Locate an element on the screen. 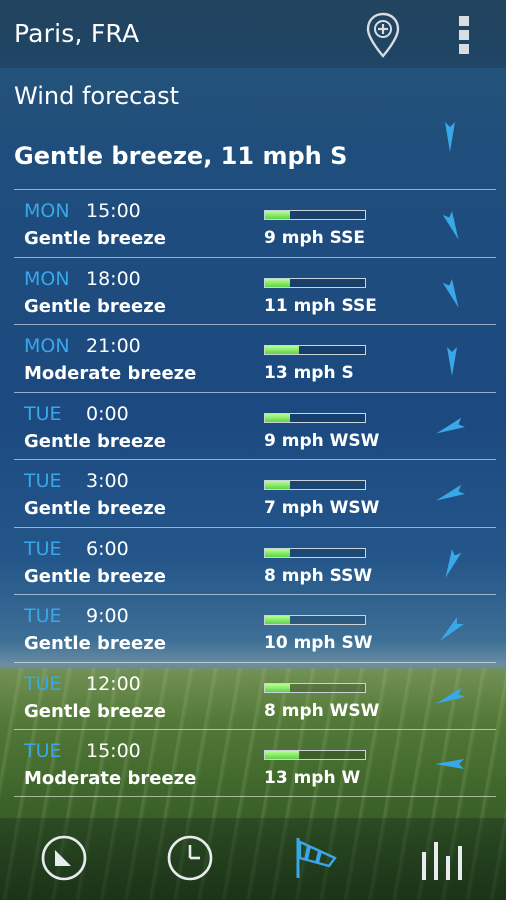 This screenshot has width=506, height=900. location-title: Paris, FRA is located at coordinates (76, 33).